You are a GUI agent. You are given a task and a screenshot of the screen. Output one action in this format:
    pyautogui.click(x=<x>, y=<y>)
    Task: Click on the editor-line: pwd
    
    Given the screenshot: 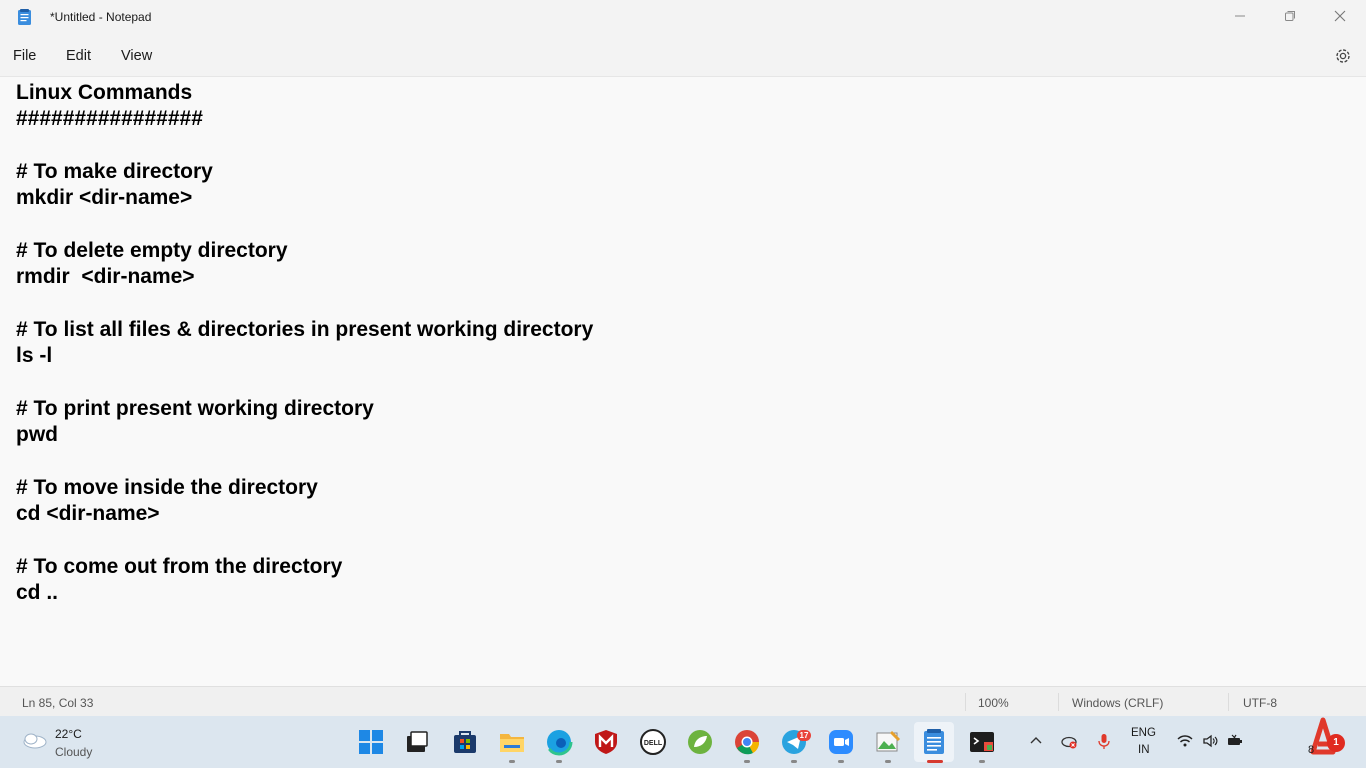 What is the action you would take?
    pyautogui.click(x=37, y=434)
    